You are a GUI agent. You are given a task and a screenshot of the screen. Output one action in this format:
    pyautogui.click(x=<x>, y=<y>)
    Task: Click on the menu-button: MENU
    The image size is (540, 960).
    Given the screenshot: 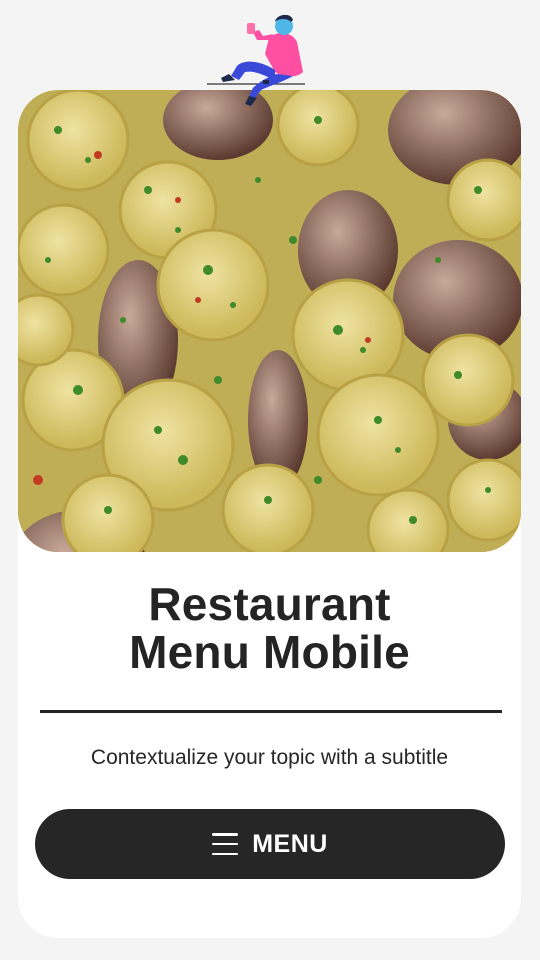 What is the action you would take?
    pyautogui.click(x=270, y=844)
    